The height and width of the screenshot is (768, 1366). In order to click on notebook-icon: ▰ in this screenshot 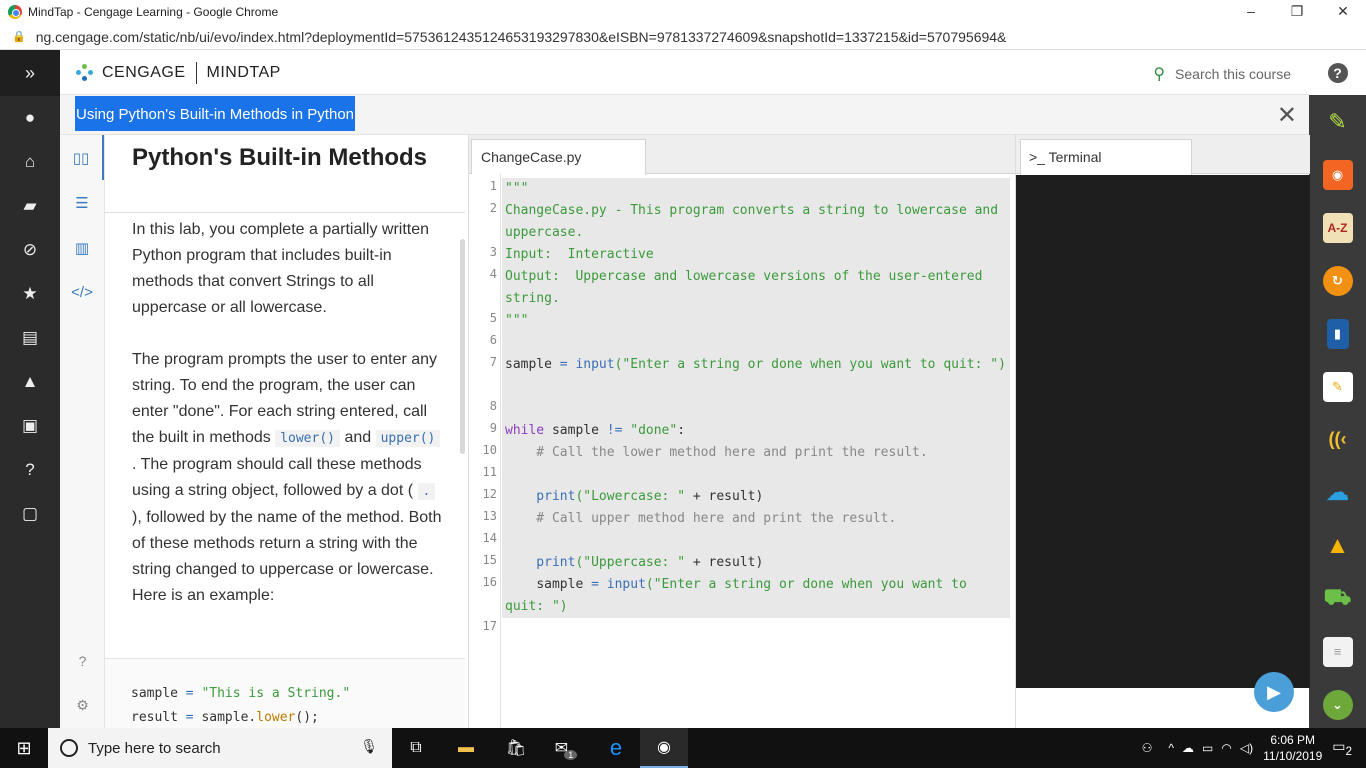, I will do `click(30, 206)`.